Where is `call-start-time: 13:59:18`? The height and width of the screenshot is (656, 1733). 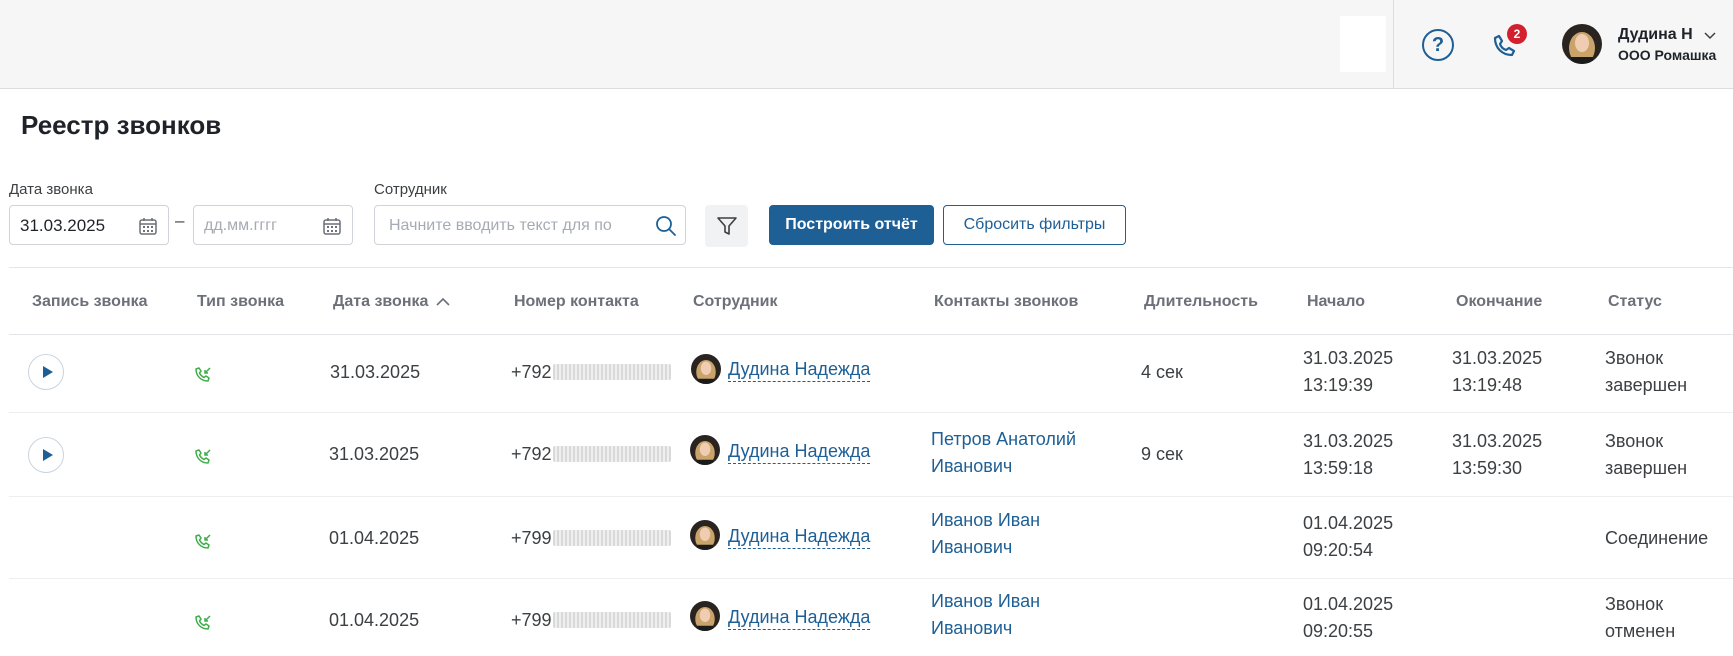 call-start-time: 13:59:18 is located at coordinates (1338, 468).